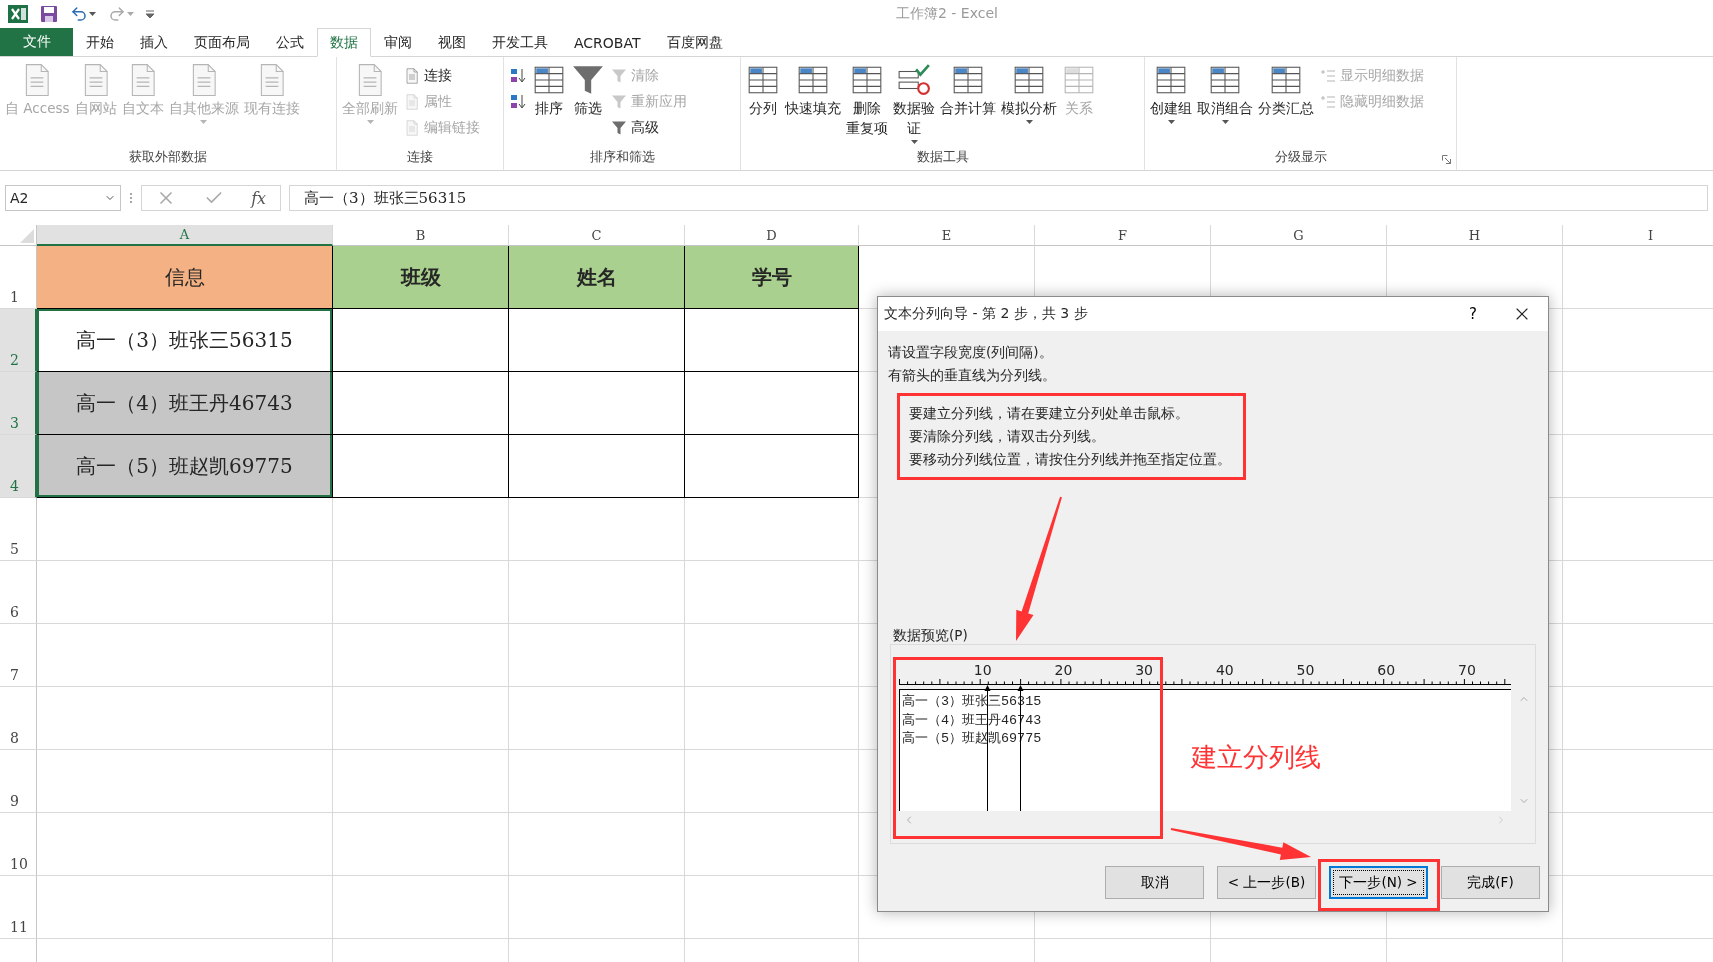 The image size is (1713, 962). I want to click on preview-label: 数据预览(P), so click(930, 635).